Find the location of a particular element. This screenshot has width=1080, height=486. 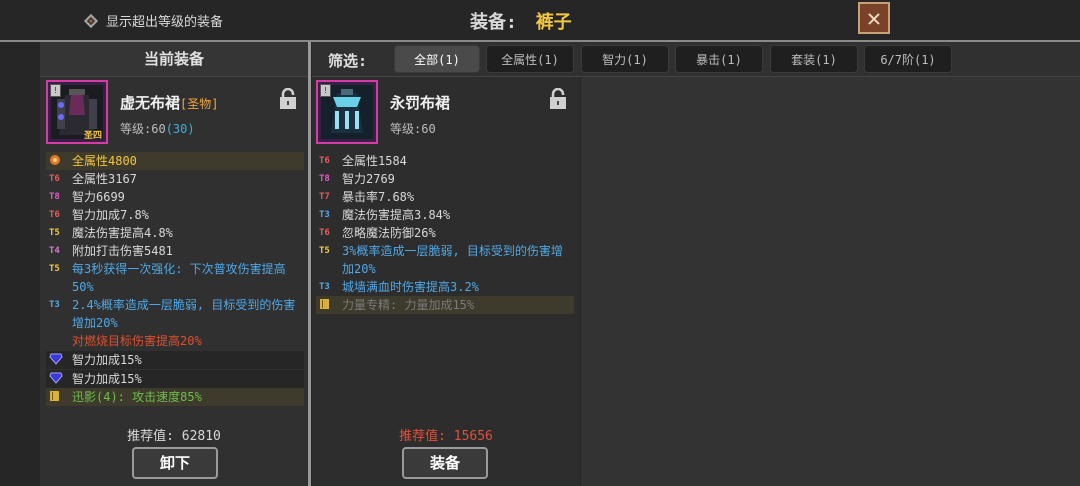

candidate-stat-row: T3 城墙满血时伤害提高3.2% is located at coordinates (445, 287).